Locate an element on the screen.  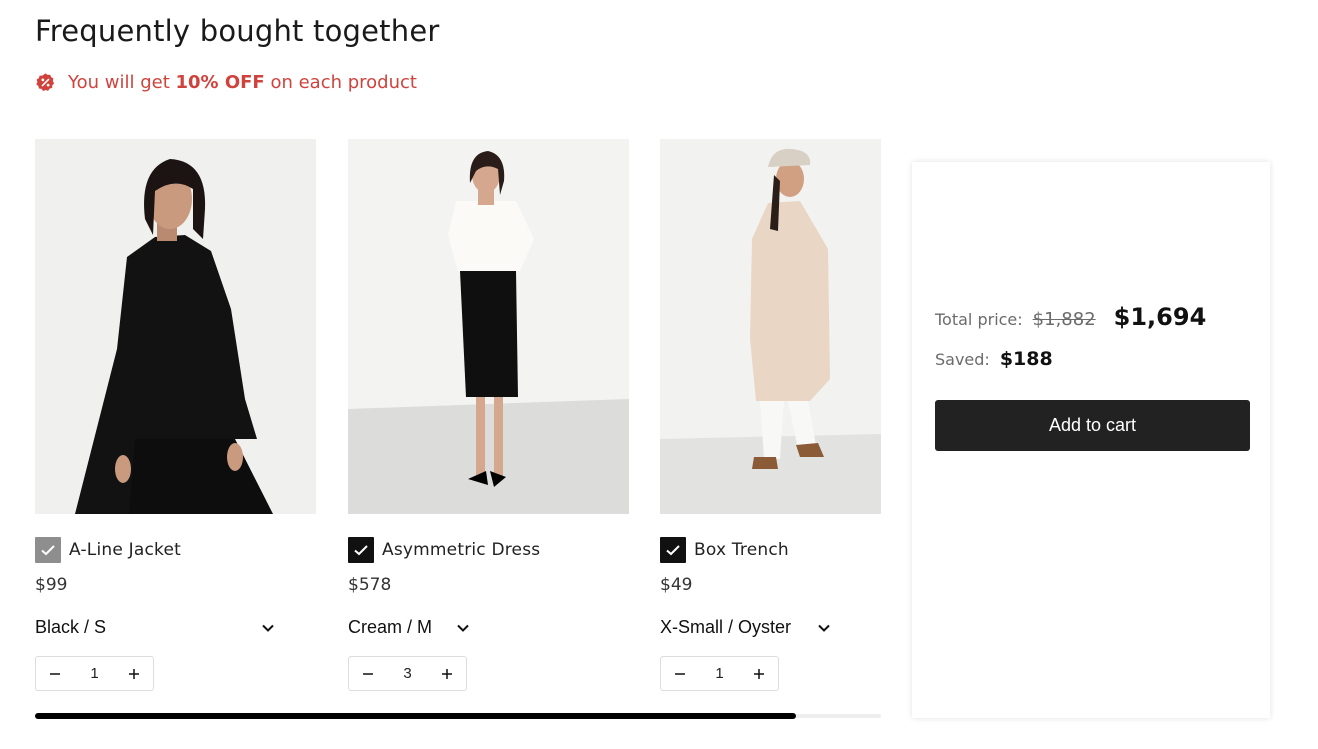
quantity-value: 3 is located at coordinates (407, 673).